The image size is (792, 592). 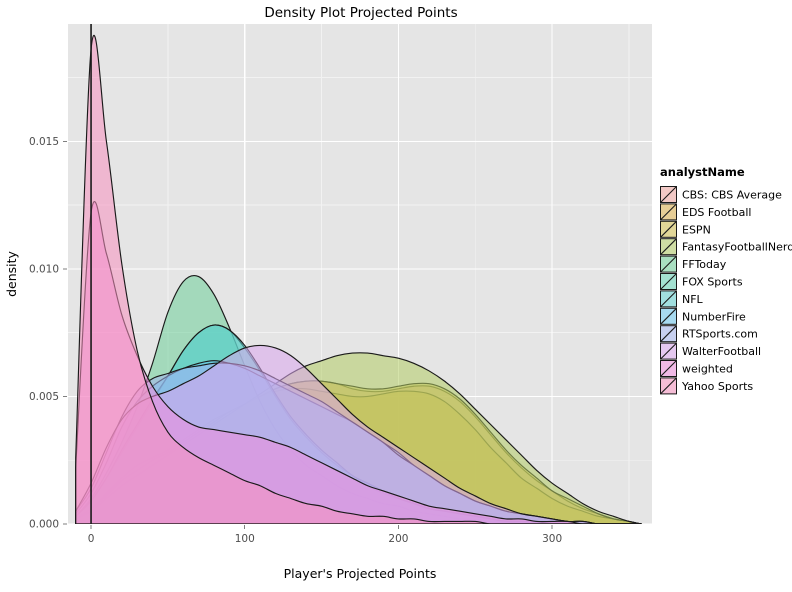 I want to click on legend-item-label: ESPN, so click(x=696, y=229).